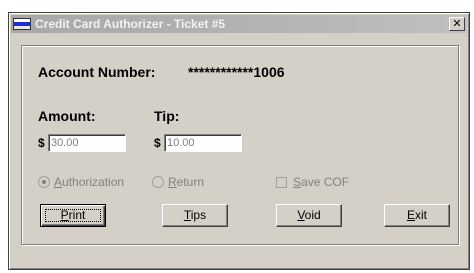 This screenshot has width=474, height=273. I want to click on return-radio: Return, so click(178, 182).